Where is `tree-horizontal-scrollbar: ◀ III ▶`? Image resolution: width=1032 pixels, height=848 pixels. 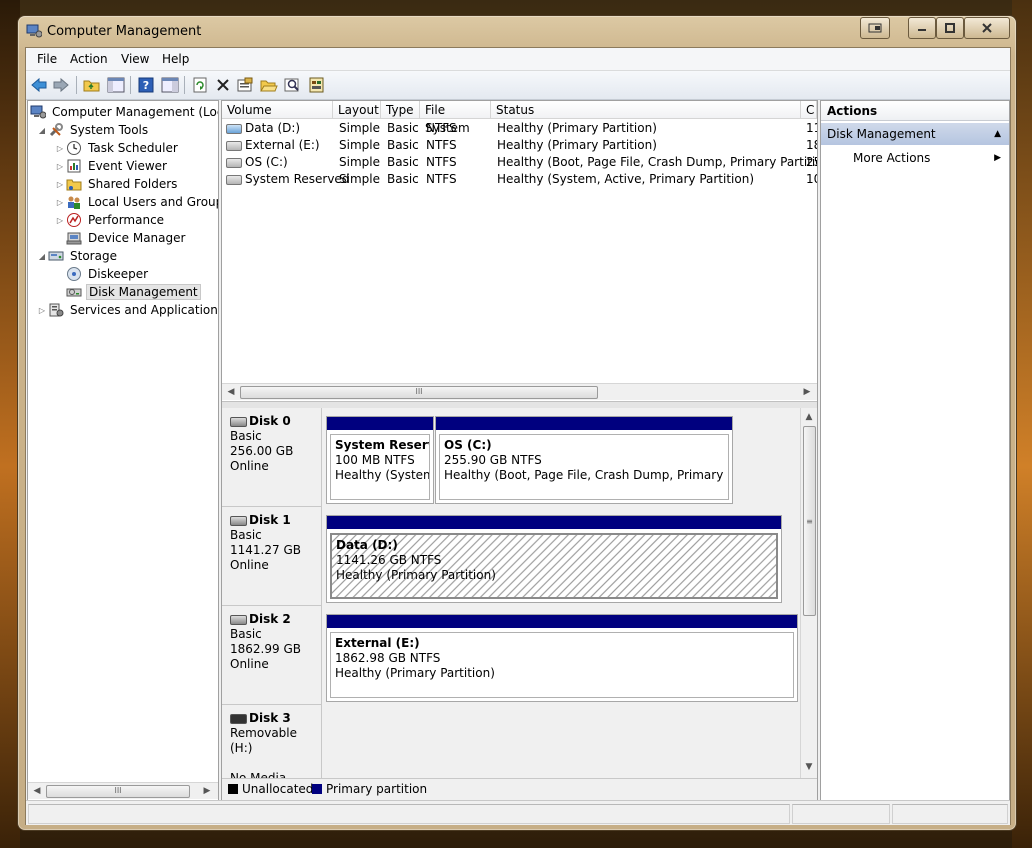 tree-horizontal-scrollbar: ◀ III ▶ is located at coordinates (123, 790).